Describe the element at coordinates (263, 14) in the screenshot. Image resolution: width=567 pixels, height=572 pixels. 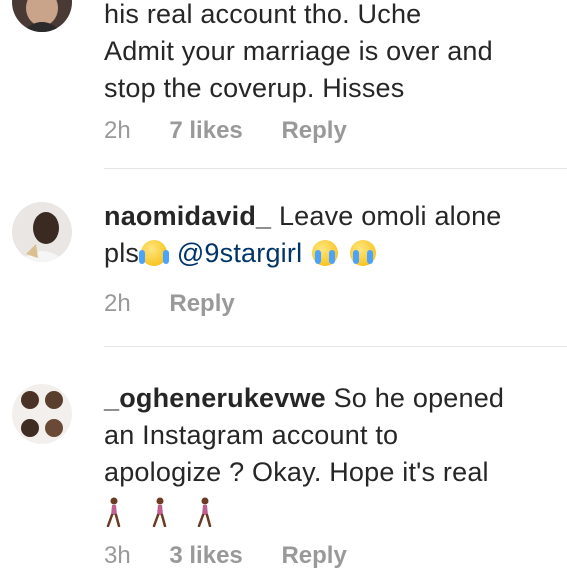
I see `comment-line: his real account tho. Uche` at that location.